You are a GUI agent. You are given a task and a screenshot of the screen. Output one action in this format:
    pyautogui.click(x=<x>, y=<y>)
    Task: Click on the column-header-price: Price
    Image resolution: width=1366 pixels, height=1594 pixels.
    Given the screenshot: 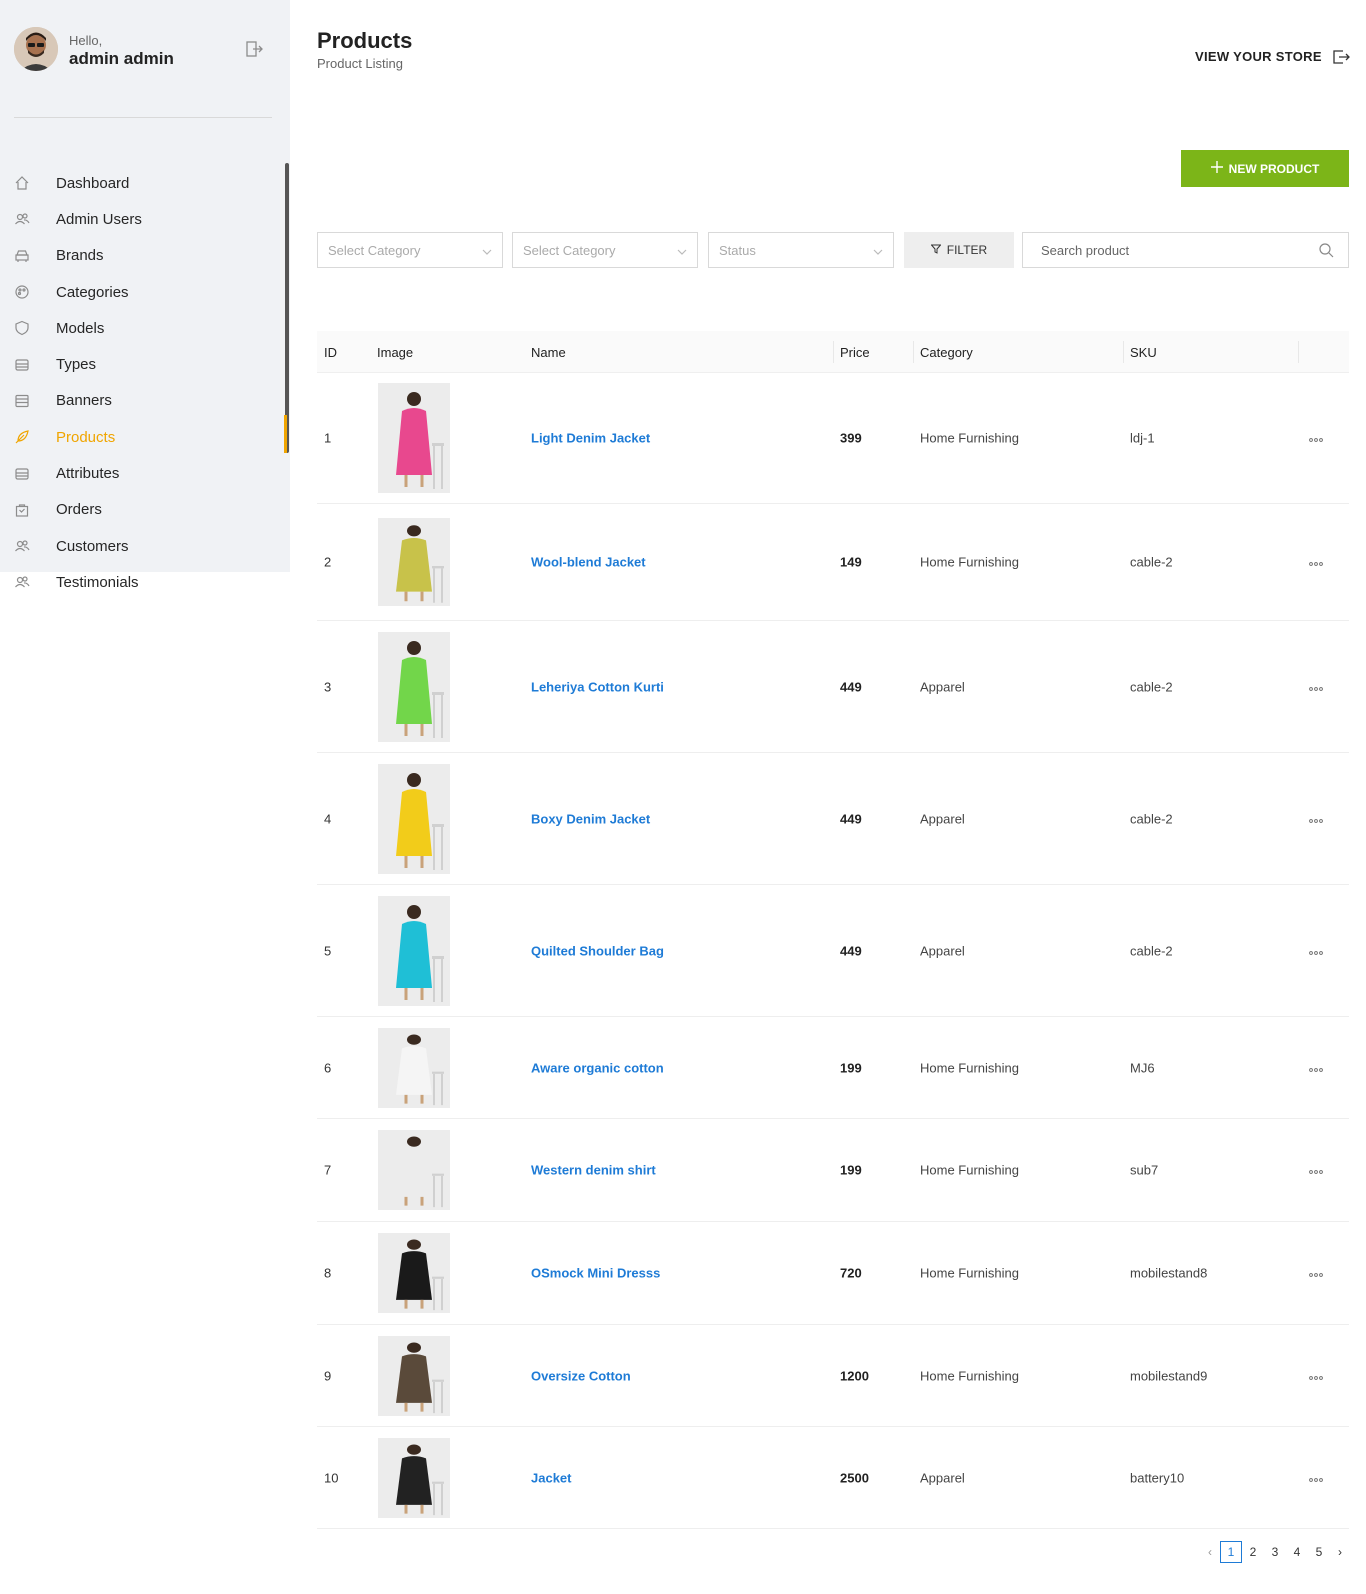 What is the action you would take?
    pyautogui.click(x=855, y=352)
    